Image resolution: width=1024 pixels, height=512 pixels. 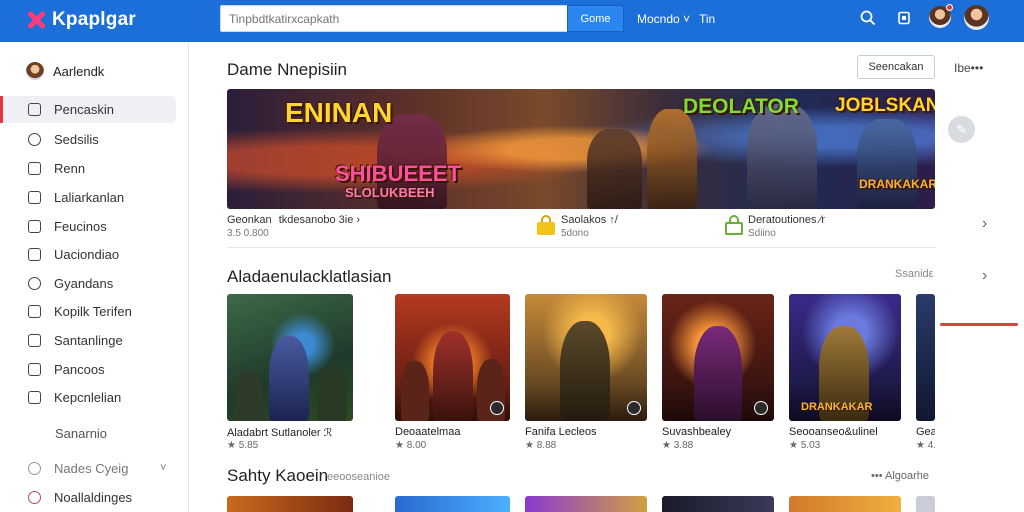 What do you see at coordinates (904, 18) in the screenshot?
I see `tablet-icon` at bounding box center [904, 18].